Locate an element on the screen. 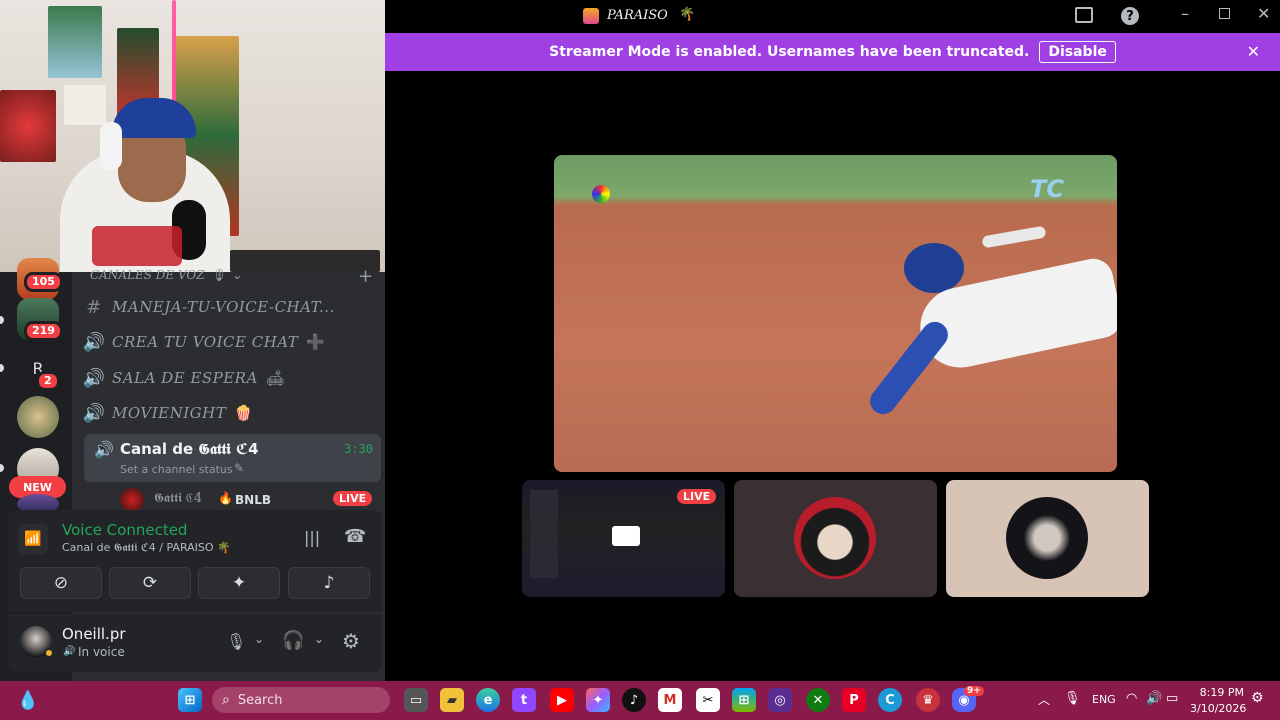 The width and height of the screenshot is (1280, 720). volume-icon: 🔊 is located at coordinates (1154, 698).